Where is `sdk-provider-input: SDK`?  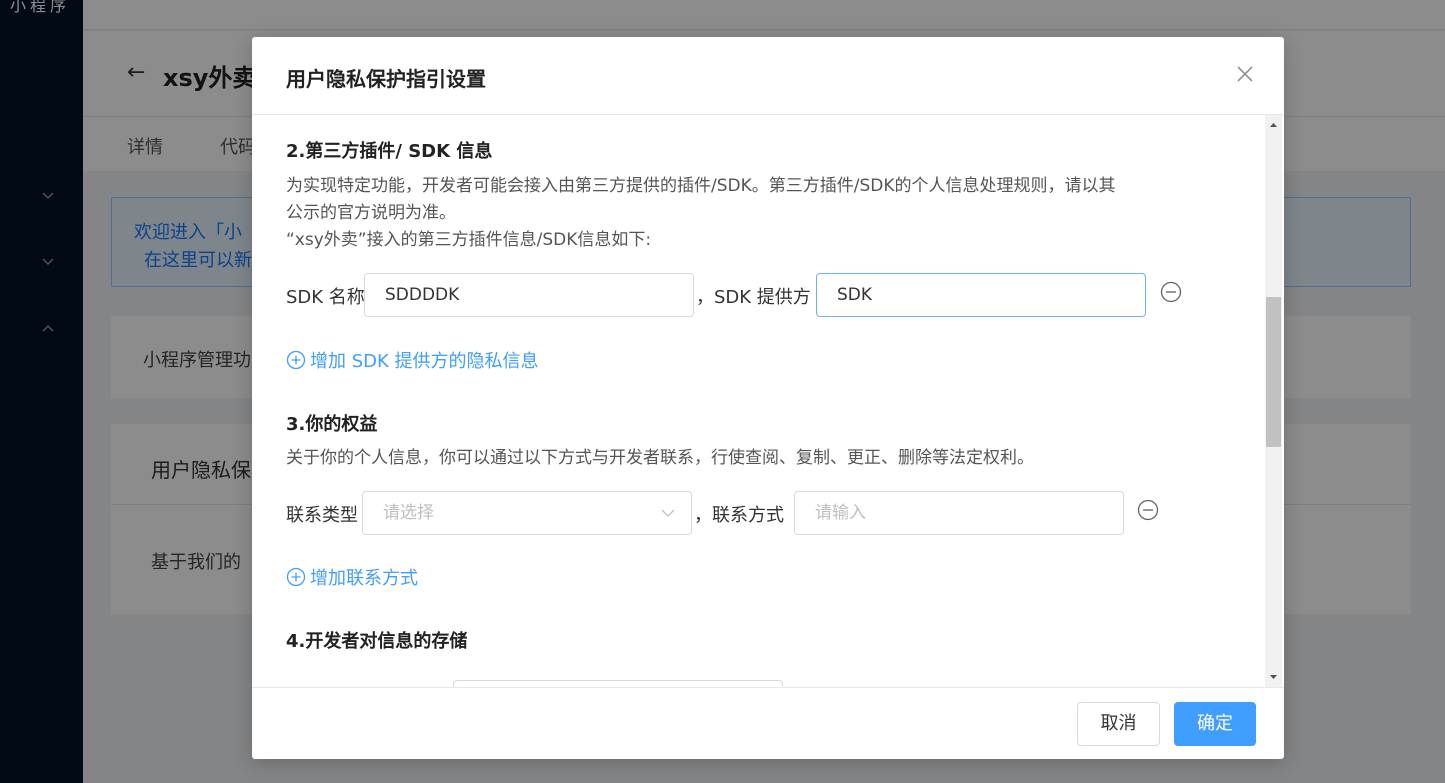 sdk-provider-input: SDK is located at coordinates (981, 295).